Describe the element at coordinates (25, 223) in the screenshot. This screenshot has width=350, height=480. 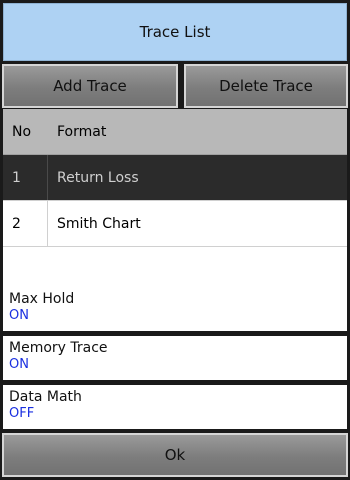
I see `trace-number: 2` at that location.